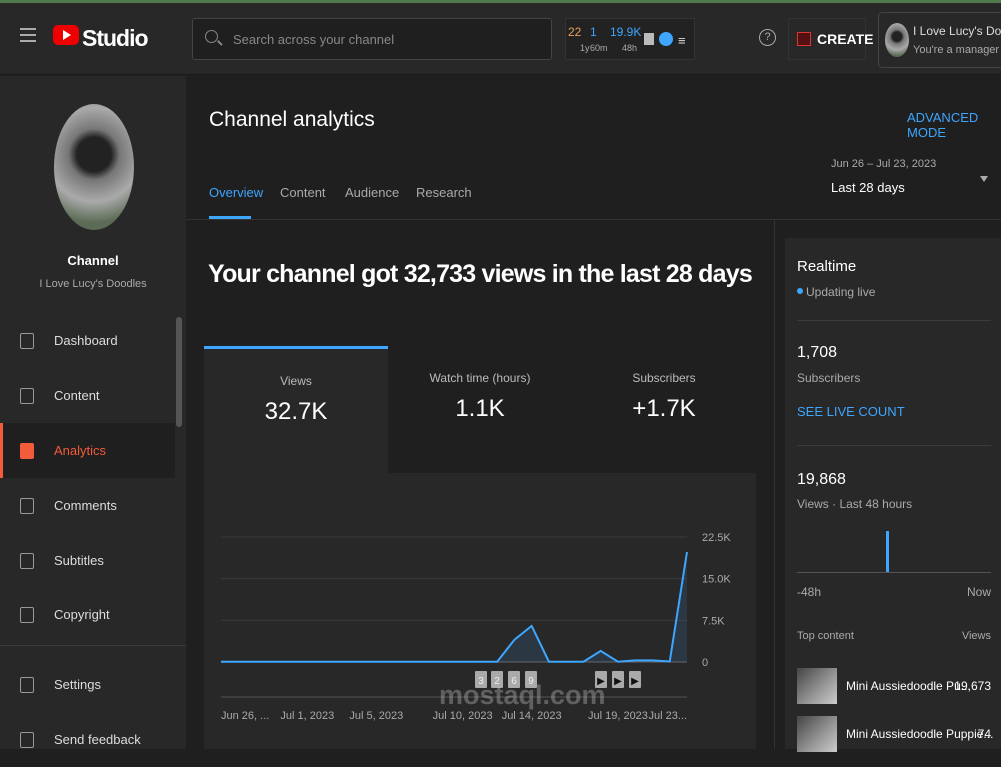 The width and height of the screenshot is (1001, 767). I want to click on x-tick-label: Jul 14, 2023, so click(532, 716).